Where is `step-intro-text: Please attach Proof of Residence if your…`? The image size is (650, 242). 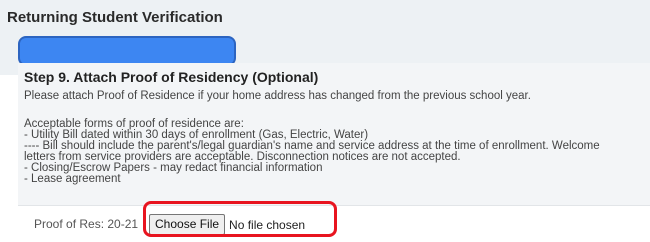
step-intro-text: Please attach Proof of Residence if your… is located at coordinates (277, 96).